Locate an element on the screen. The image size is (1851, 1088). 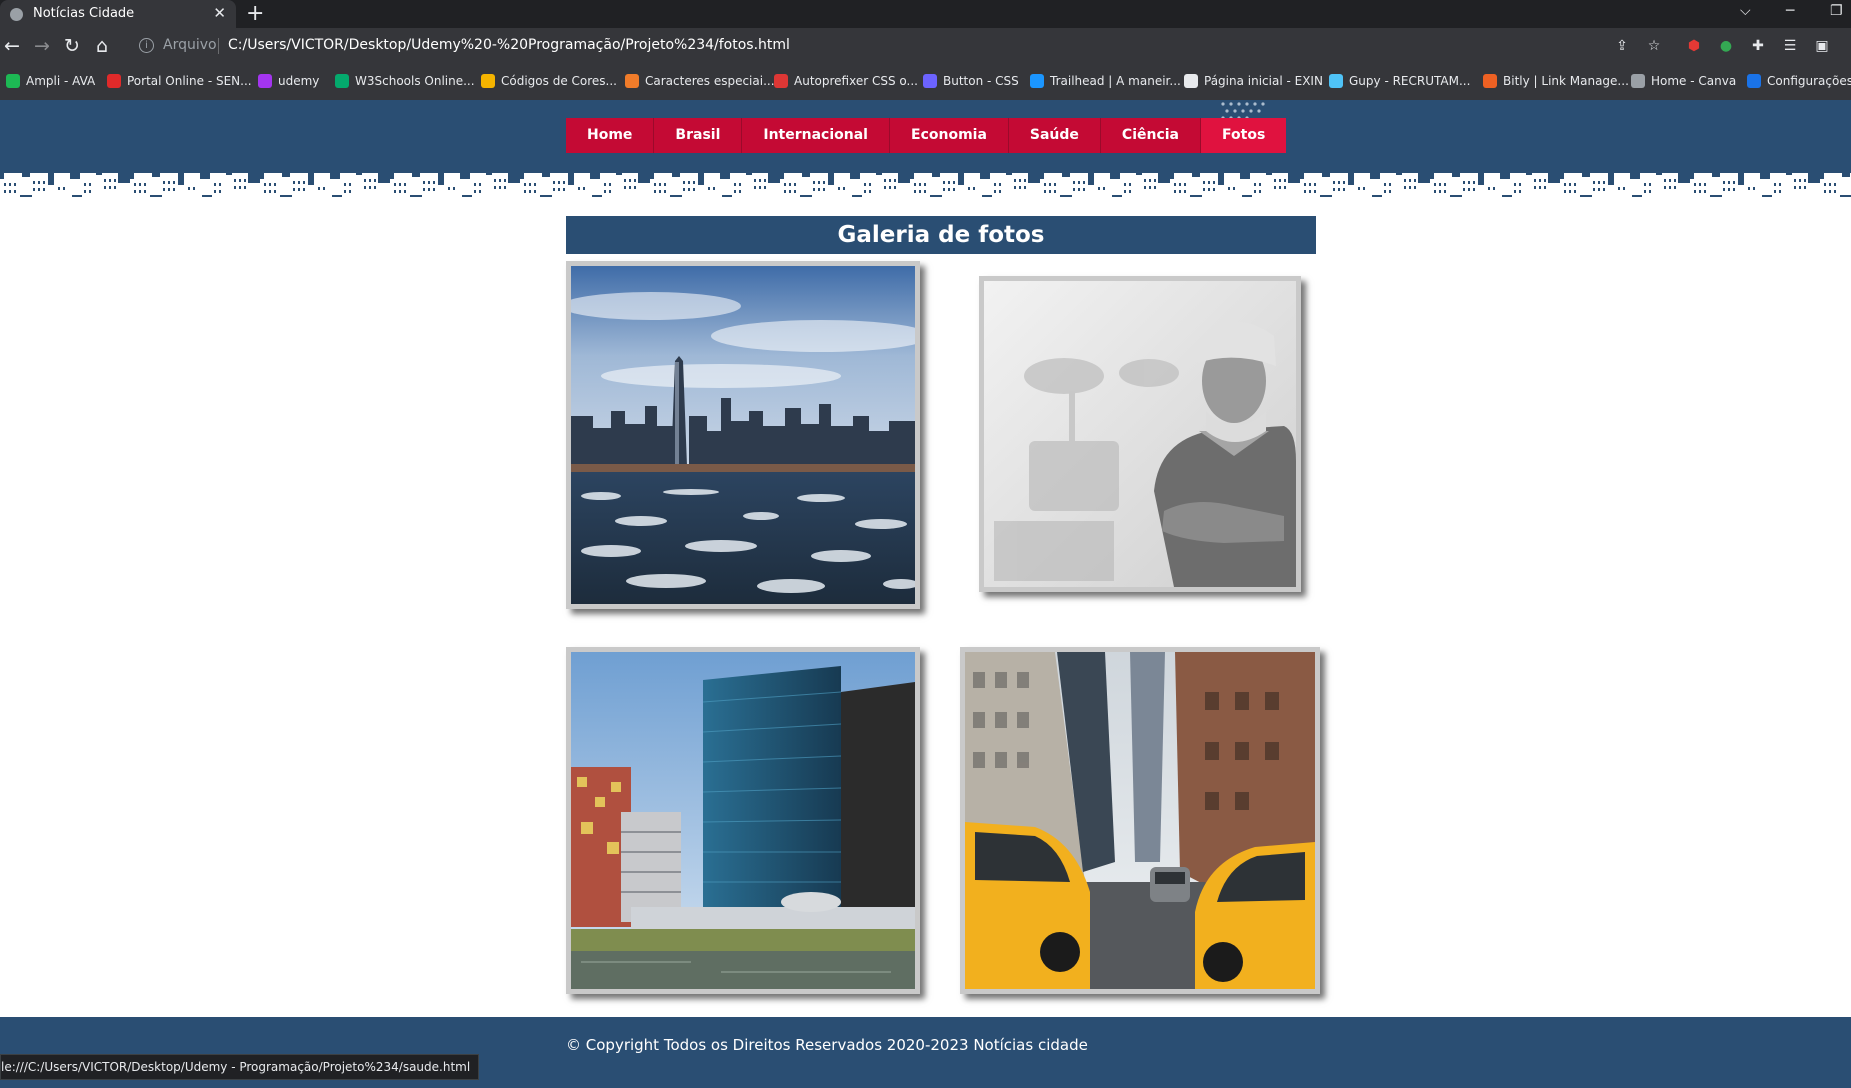
gallery-title: Galeria de fotos is located at coordinates (941, 235).